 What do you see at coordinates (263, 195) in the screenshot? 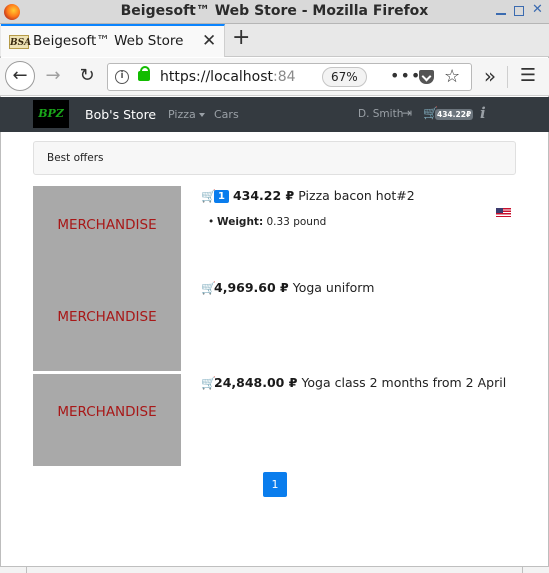
I see `product-price: 434.22 ₽` at bounding box center [263, 195].